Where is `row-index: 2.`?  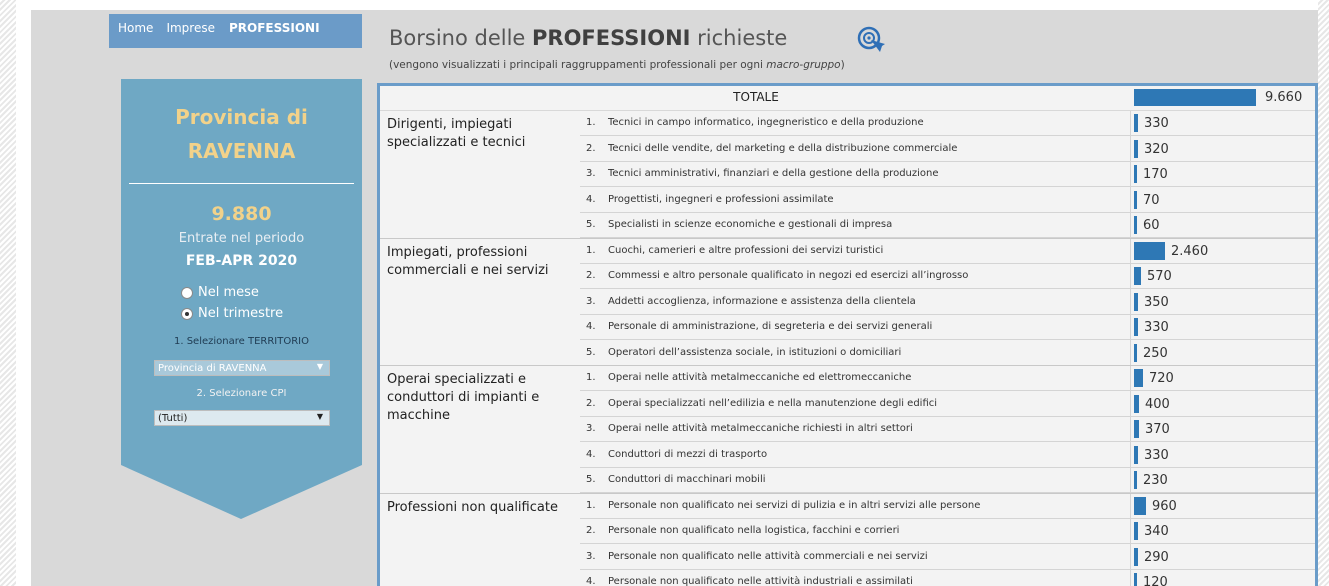 row-index: 2. is located at coordinates (591, 403).